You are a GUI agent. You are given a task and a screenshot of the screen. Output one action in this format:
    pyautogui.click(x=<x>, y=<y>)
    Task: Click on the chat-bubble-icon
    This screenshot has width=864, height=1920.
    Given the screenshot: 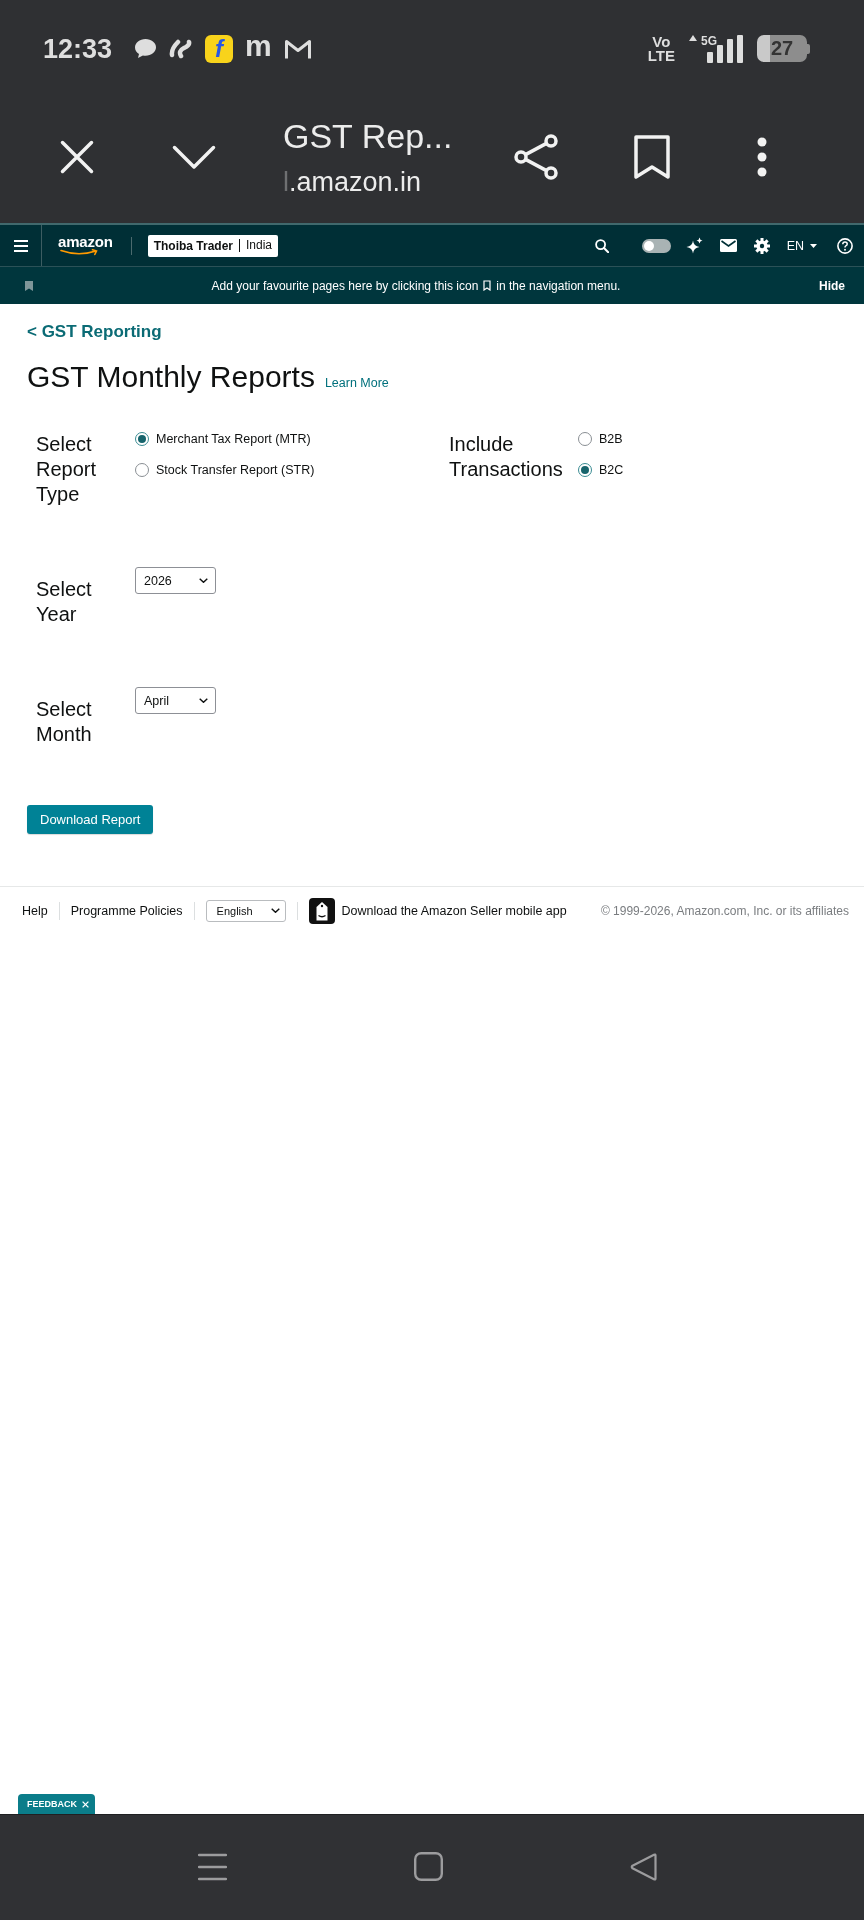 What is the action you would take?
    pyautogui.click(x=146, y=48)
    